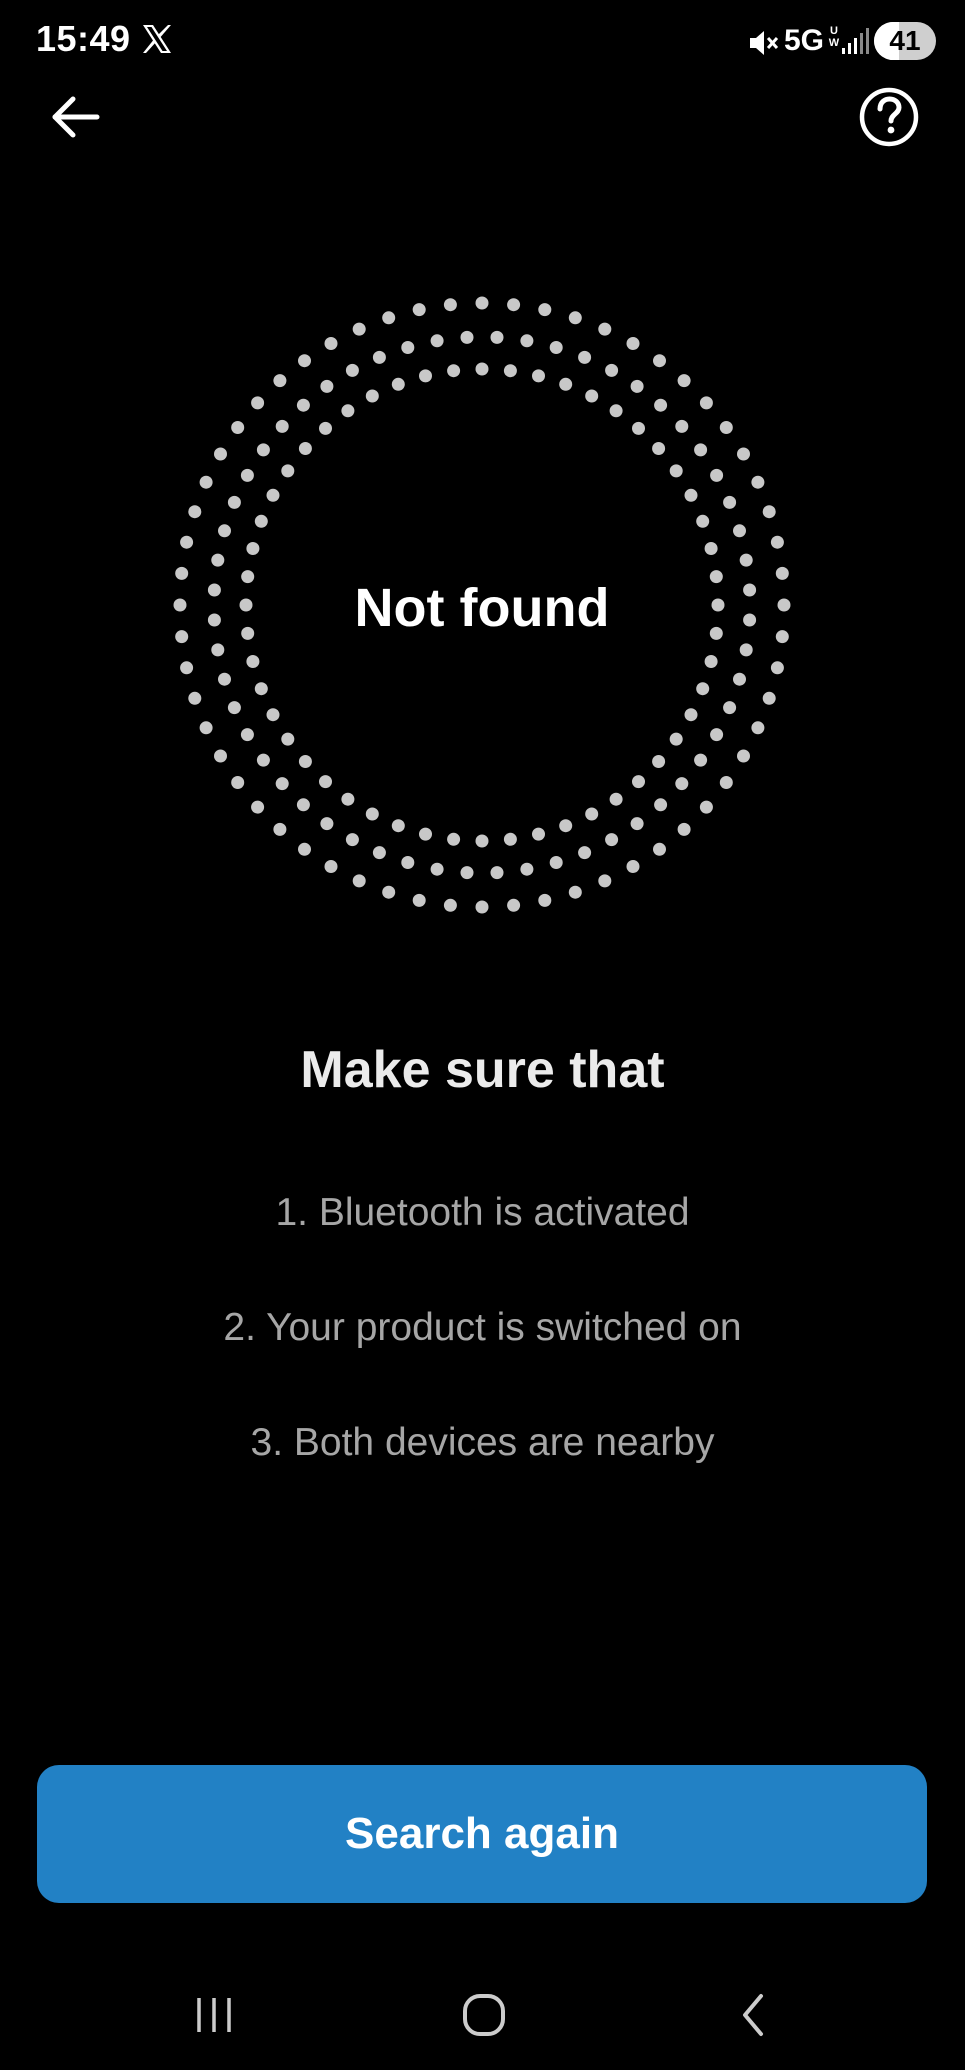  I want to click on x-logo-icon, so click(157, 39).